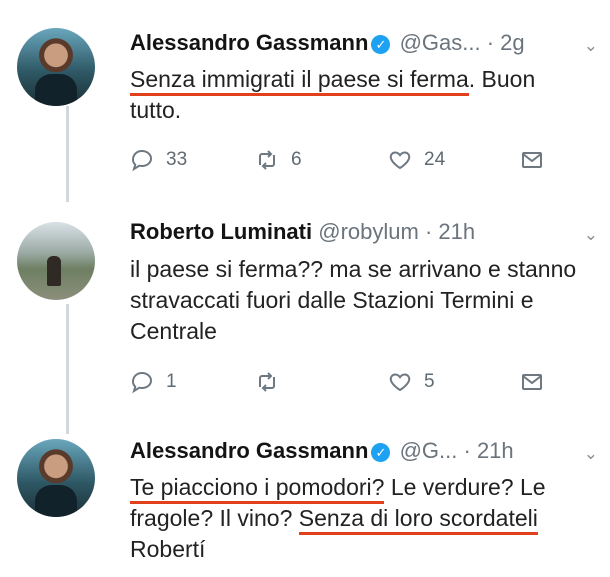 The image size is (610, 577). What do you see at coordinates (177, 159) in the screenshot?
I see `reply-count: 33` at bounding box center [177, 159].